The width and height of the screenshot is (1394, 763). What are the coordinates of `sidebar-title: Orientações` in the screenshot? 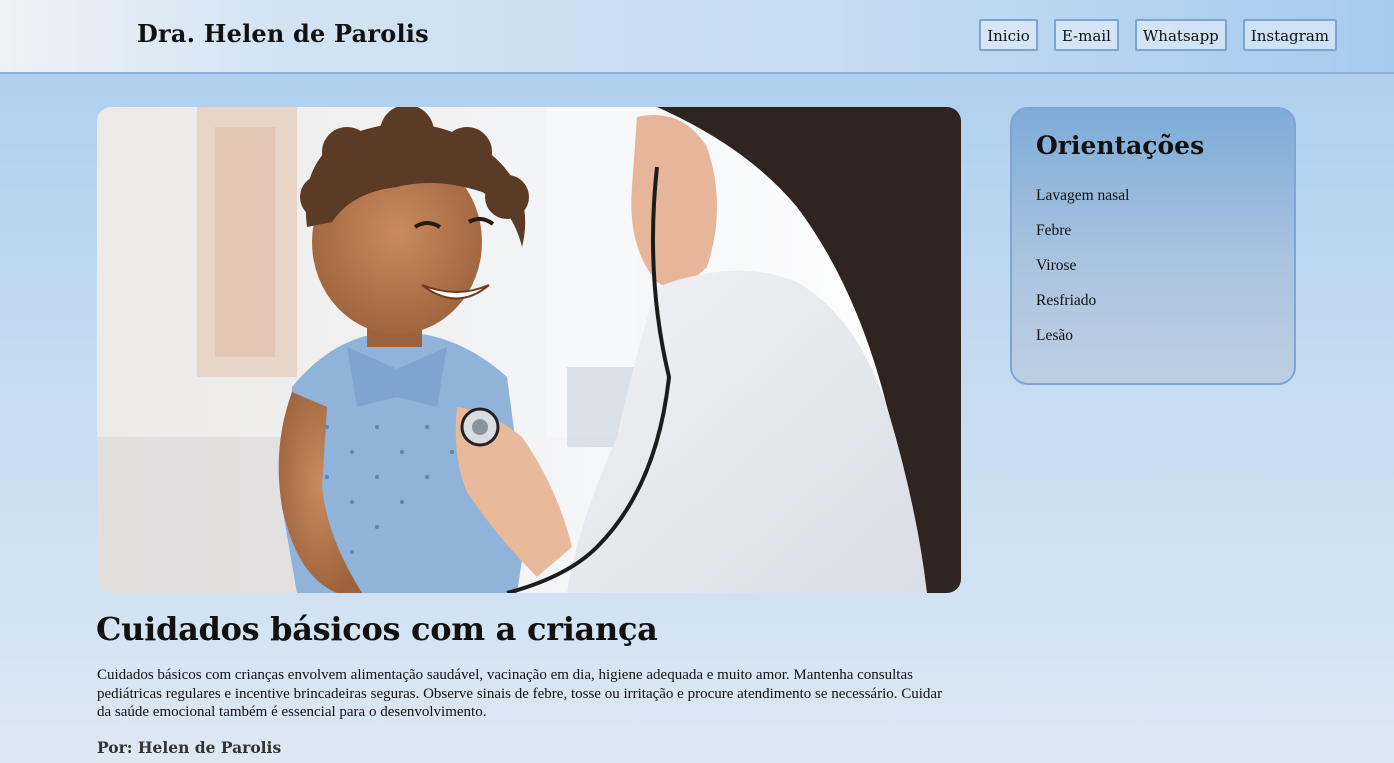 It's located at (1120, 145).